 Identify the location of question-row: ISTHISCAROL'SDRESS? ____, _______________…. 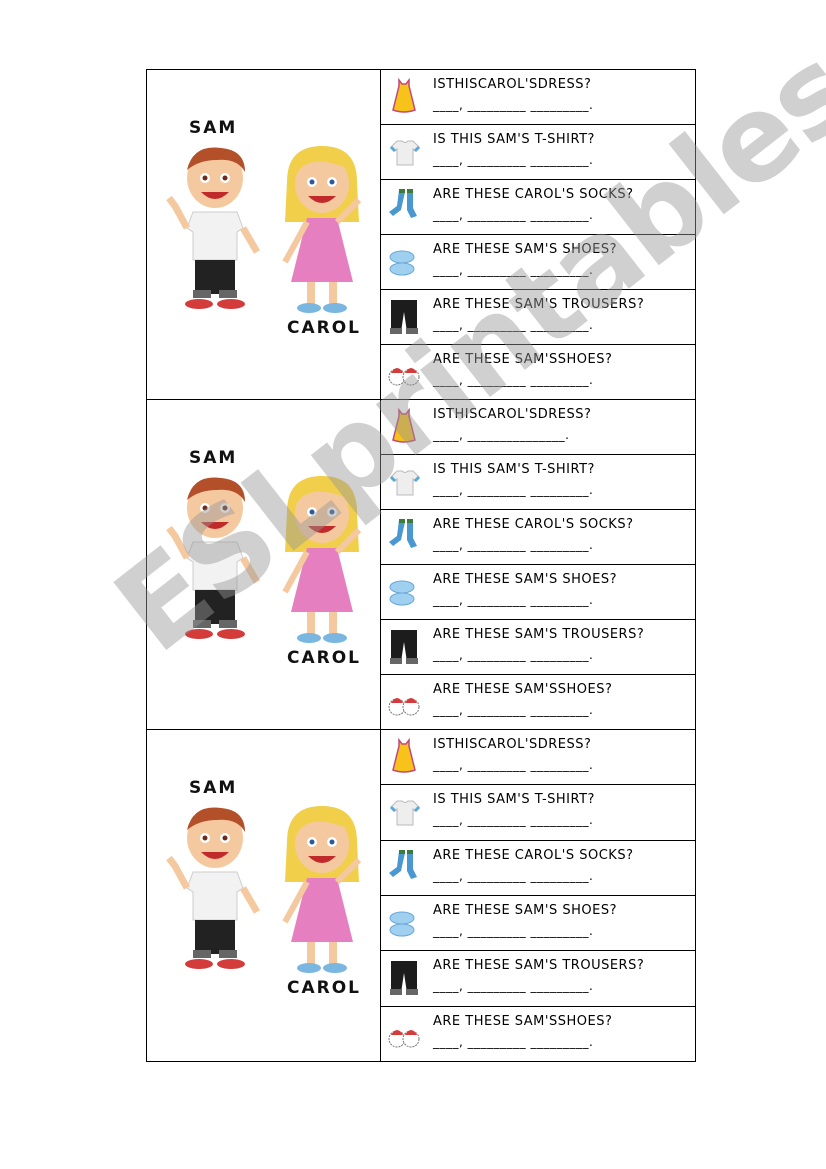
(538, 427).